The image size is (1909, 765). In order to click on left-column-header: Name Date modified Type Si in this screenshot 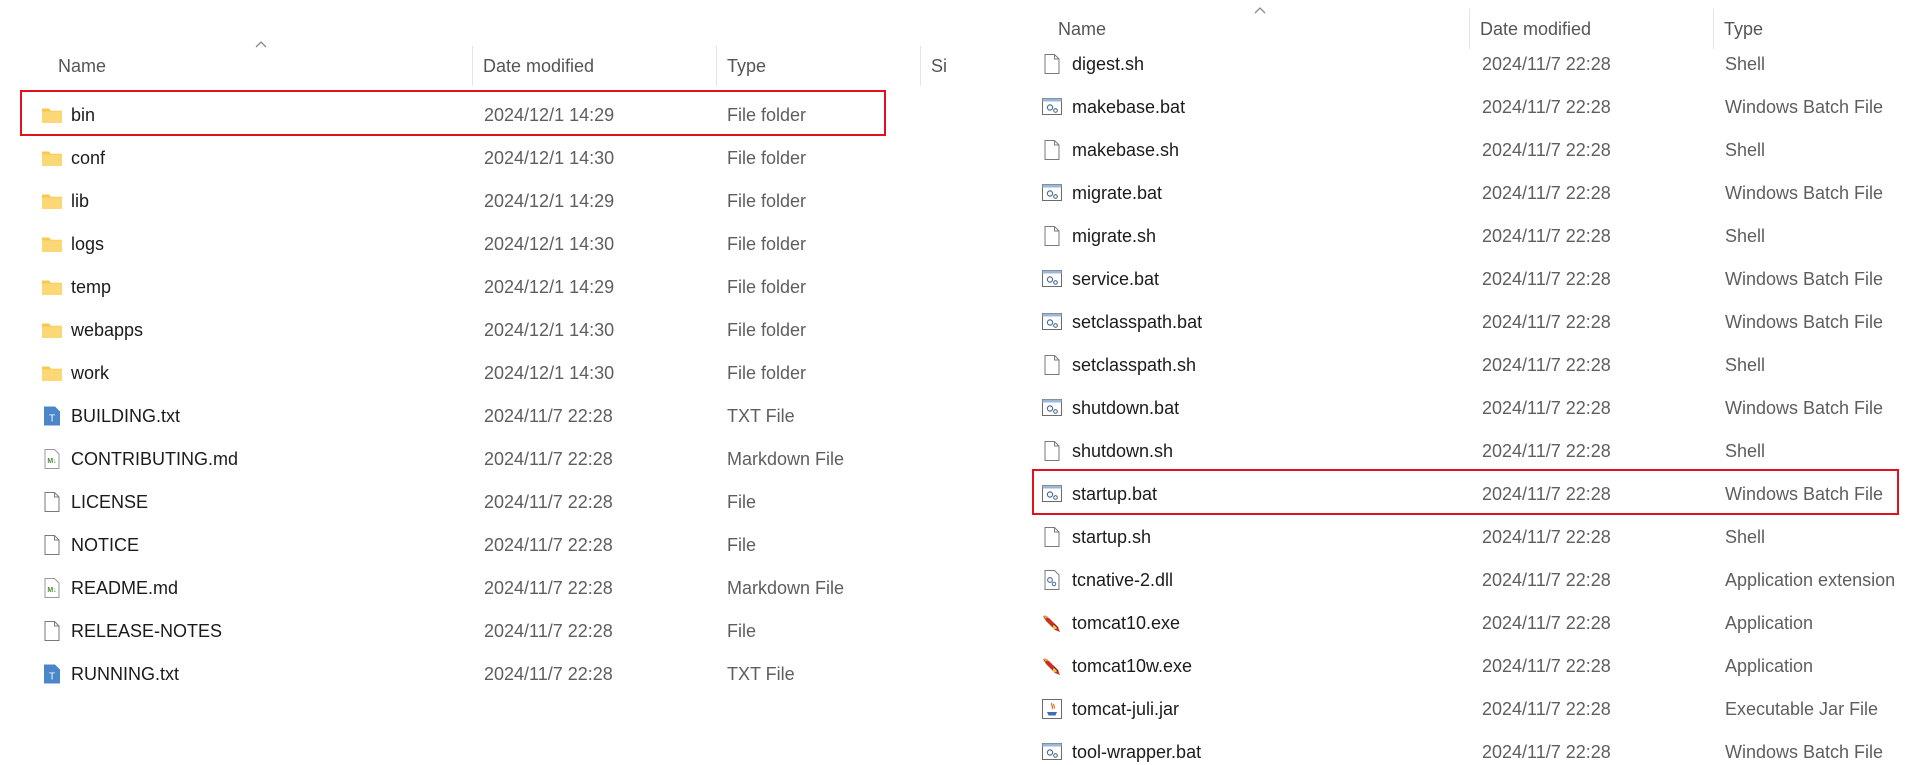, I will do `click(475, 63)`.